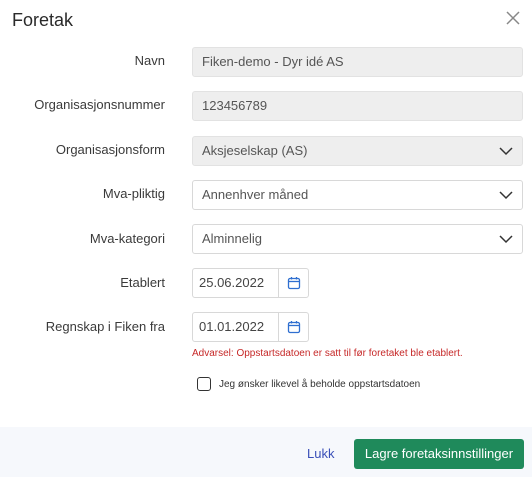 The image size is (532, 477). What do you see at coordinates (99, 104) in the screenshot?
I see `org-number-label: Organisasjonsnummer` at bounding box center [99, 104].